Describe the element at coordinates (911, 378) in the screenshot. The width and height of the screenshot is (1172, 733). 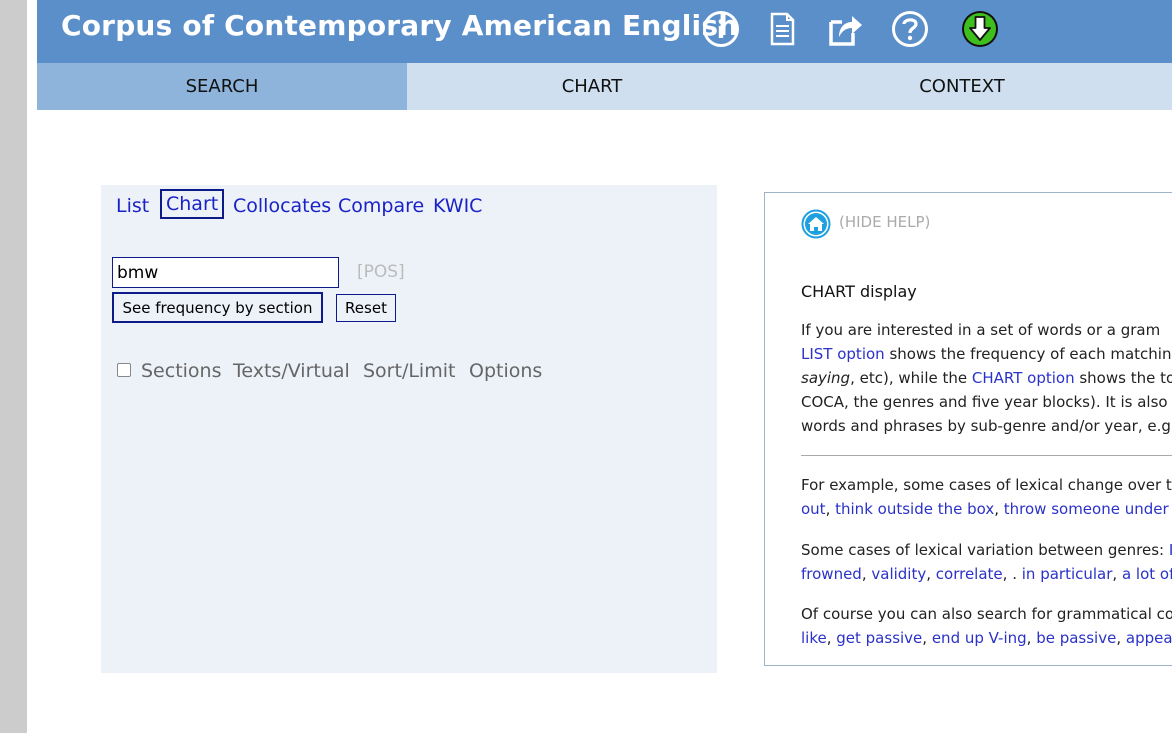
I see `help-p1-line3-mid: , etc), while the` at that location.